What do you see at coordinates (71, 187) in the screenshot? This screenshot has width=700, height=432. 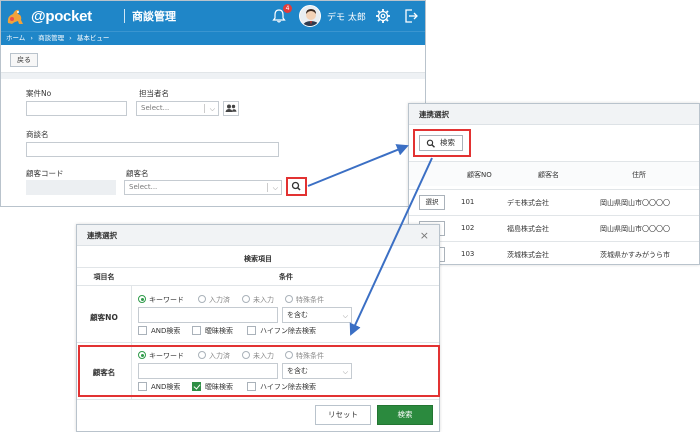 I see `customer-code-field` at bounding box center [71, 187].